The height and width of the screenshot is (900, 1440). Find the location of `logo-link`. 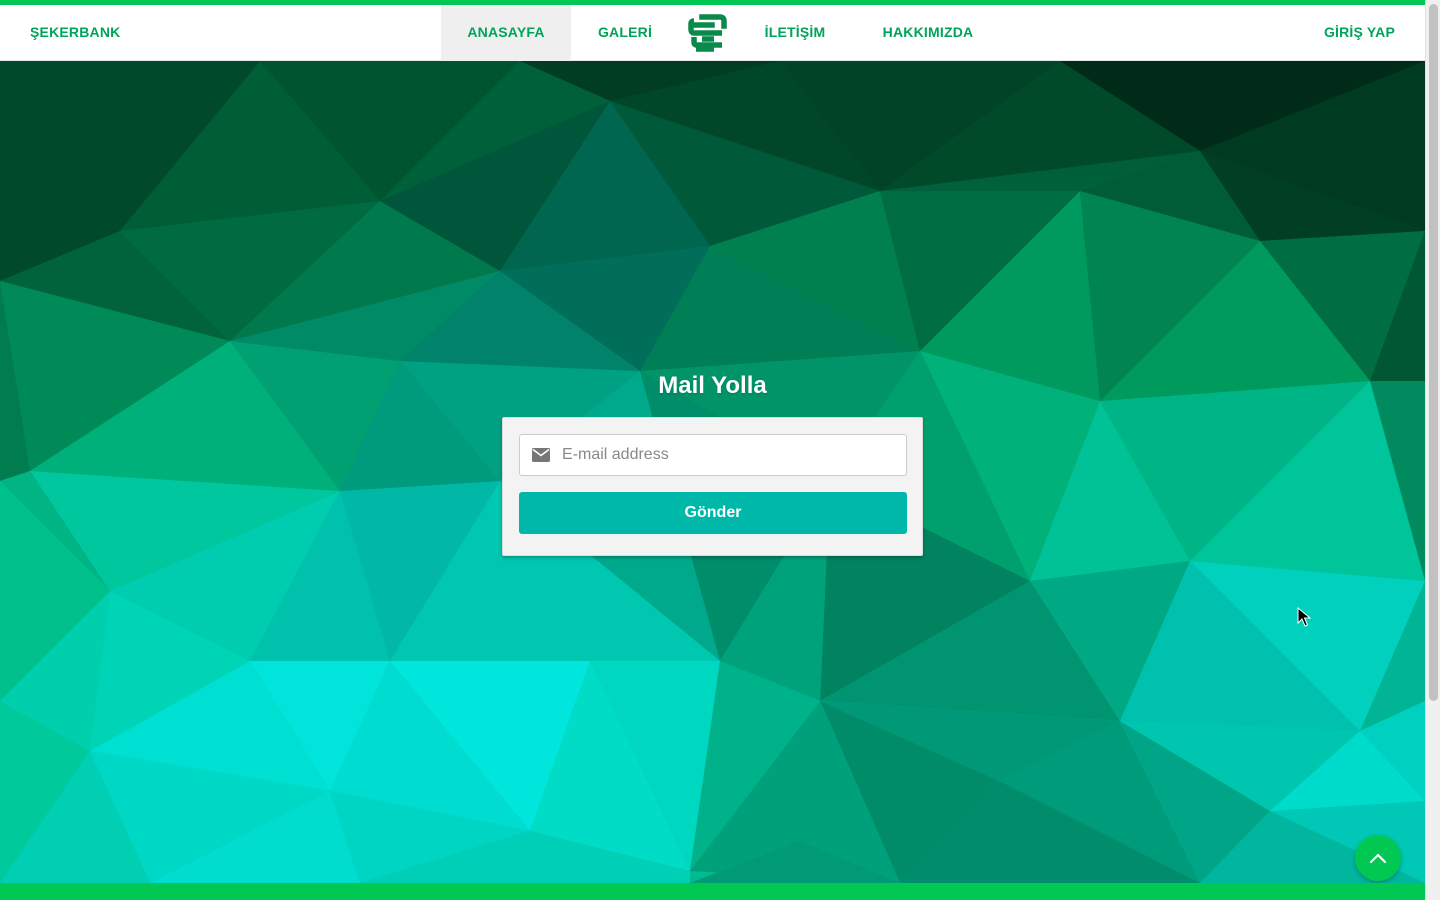

logo-link is located at coordinates (708, 33).